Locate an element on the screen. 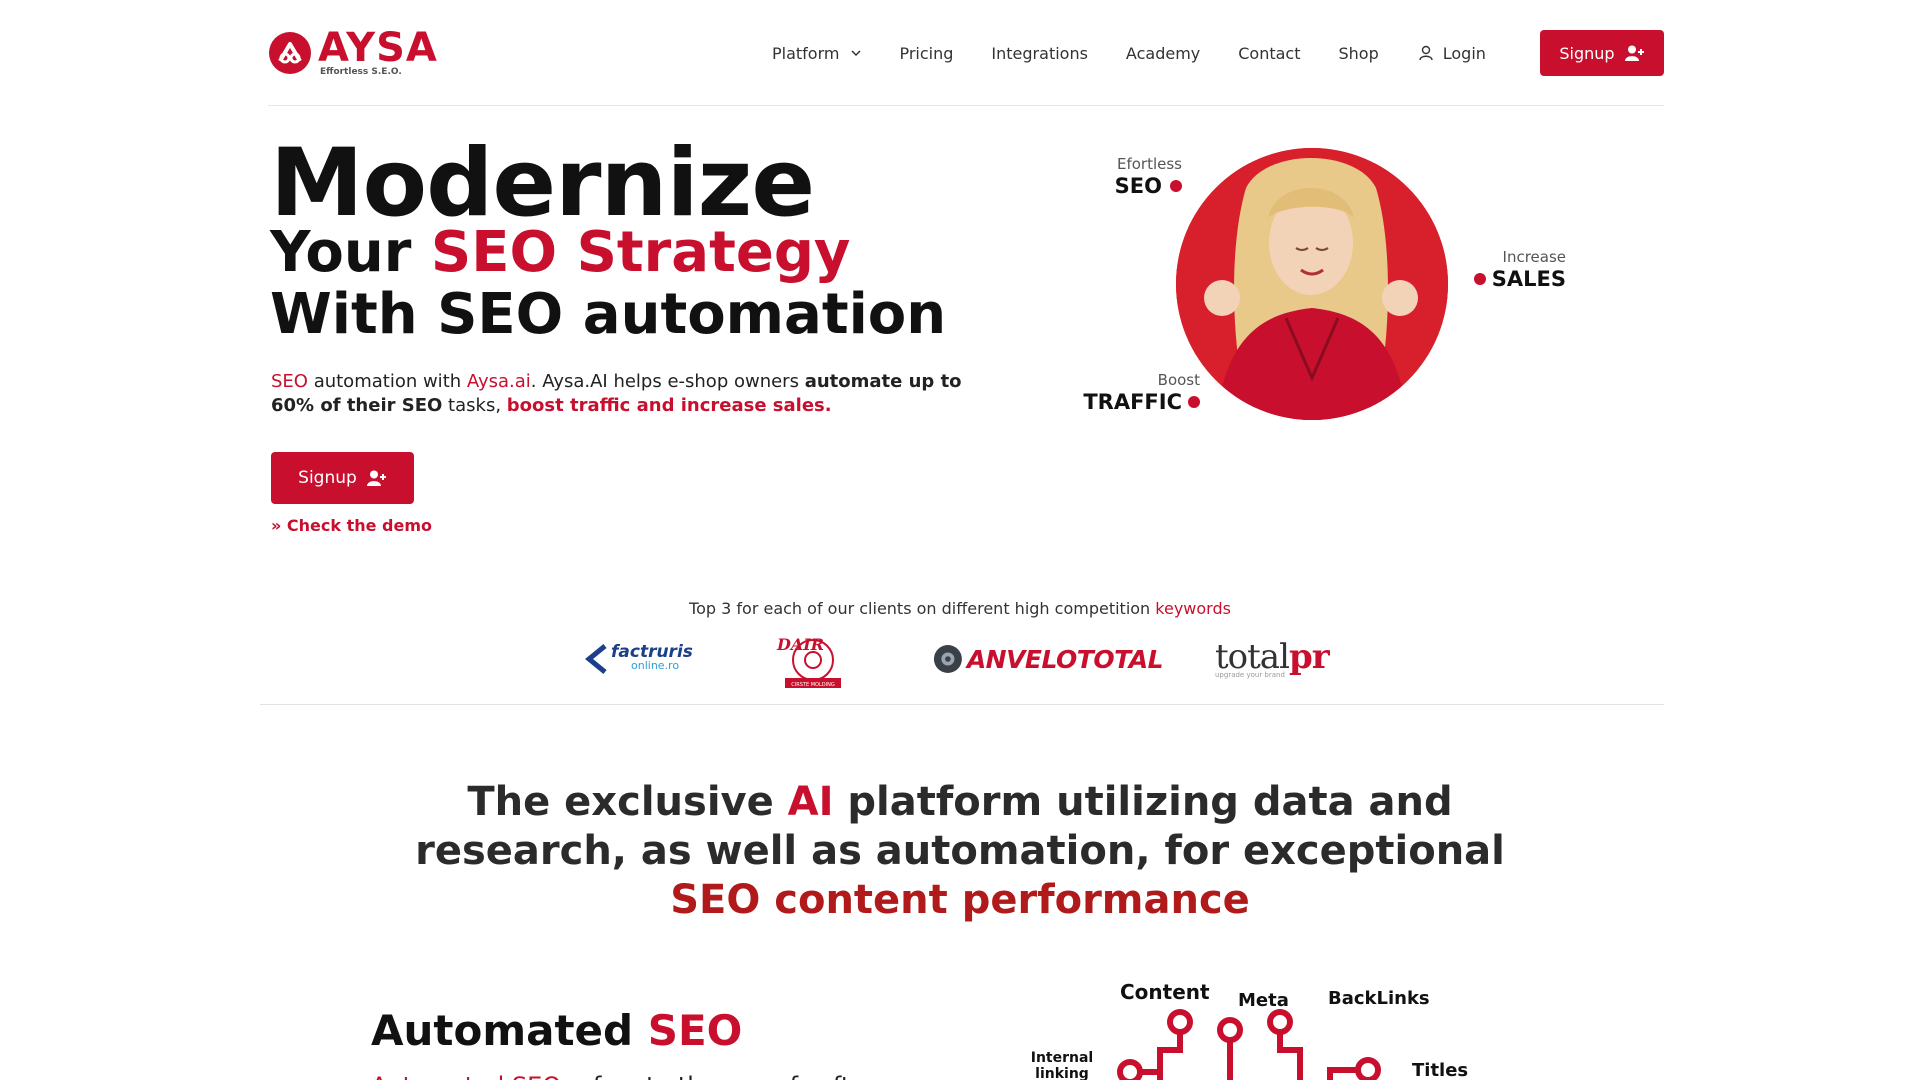 The image size is (1920, 1080). user-icon is located at coordinates (1426, 53).